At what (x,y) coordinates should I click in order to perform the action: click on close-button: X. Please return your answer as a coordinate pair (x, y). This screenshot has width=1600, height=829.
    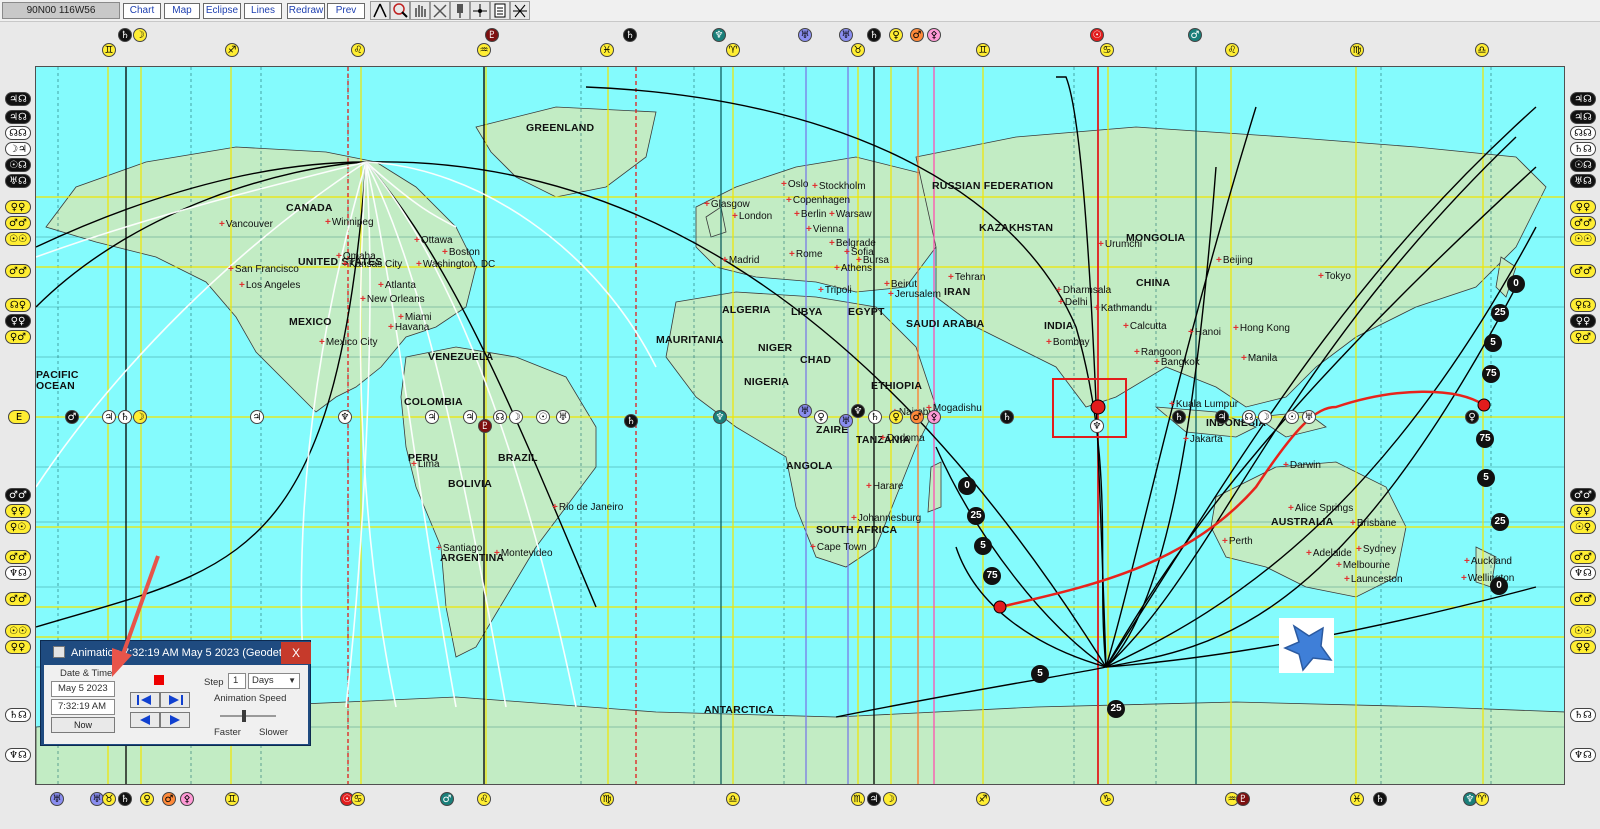
    Looking at the image, I should click on (296, 653).